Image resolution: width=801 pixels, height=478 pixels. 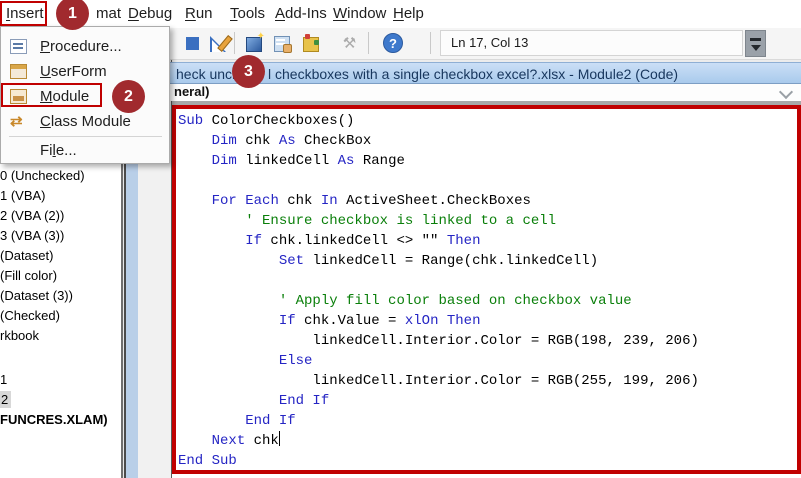 What do you see at coordinates (150, 13) in the screenshot?
I see `menu-item-debug: Debug` at bounding box center [150, 13].